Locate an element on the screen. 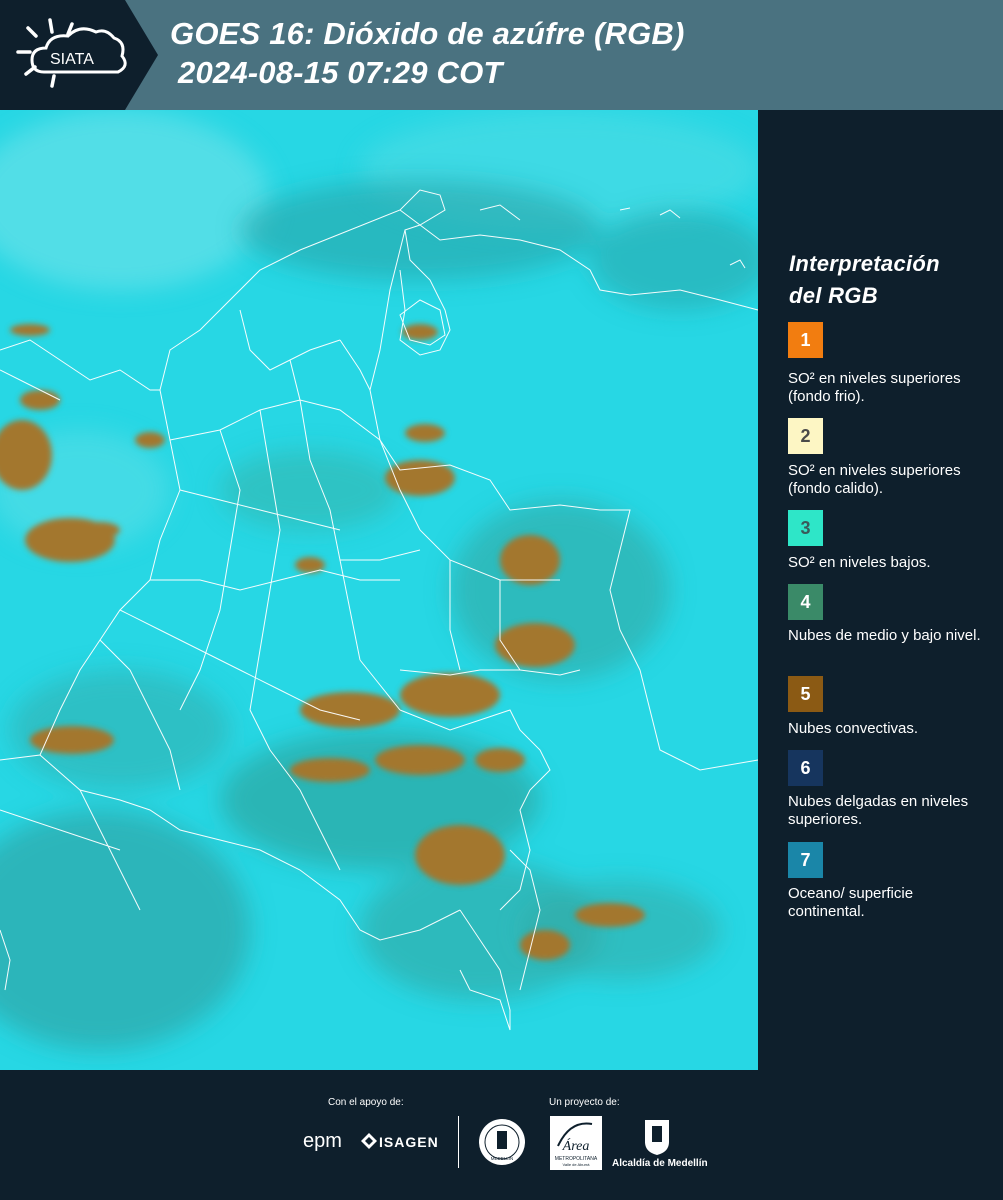 The image size is (1003, 1200). legend-swatch-7: 7 is located at coordinates (805, 860).